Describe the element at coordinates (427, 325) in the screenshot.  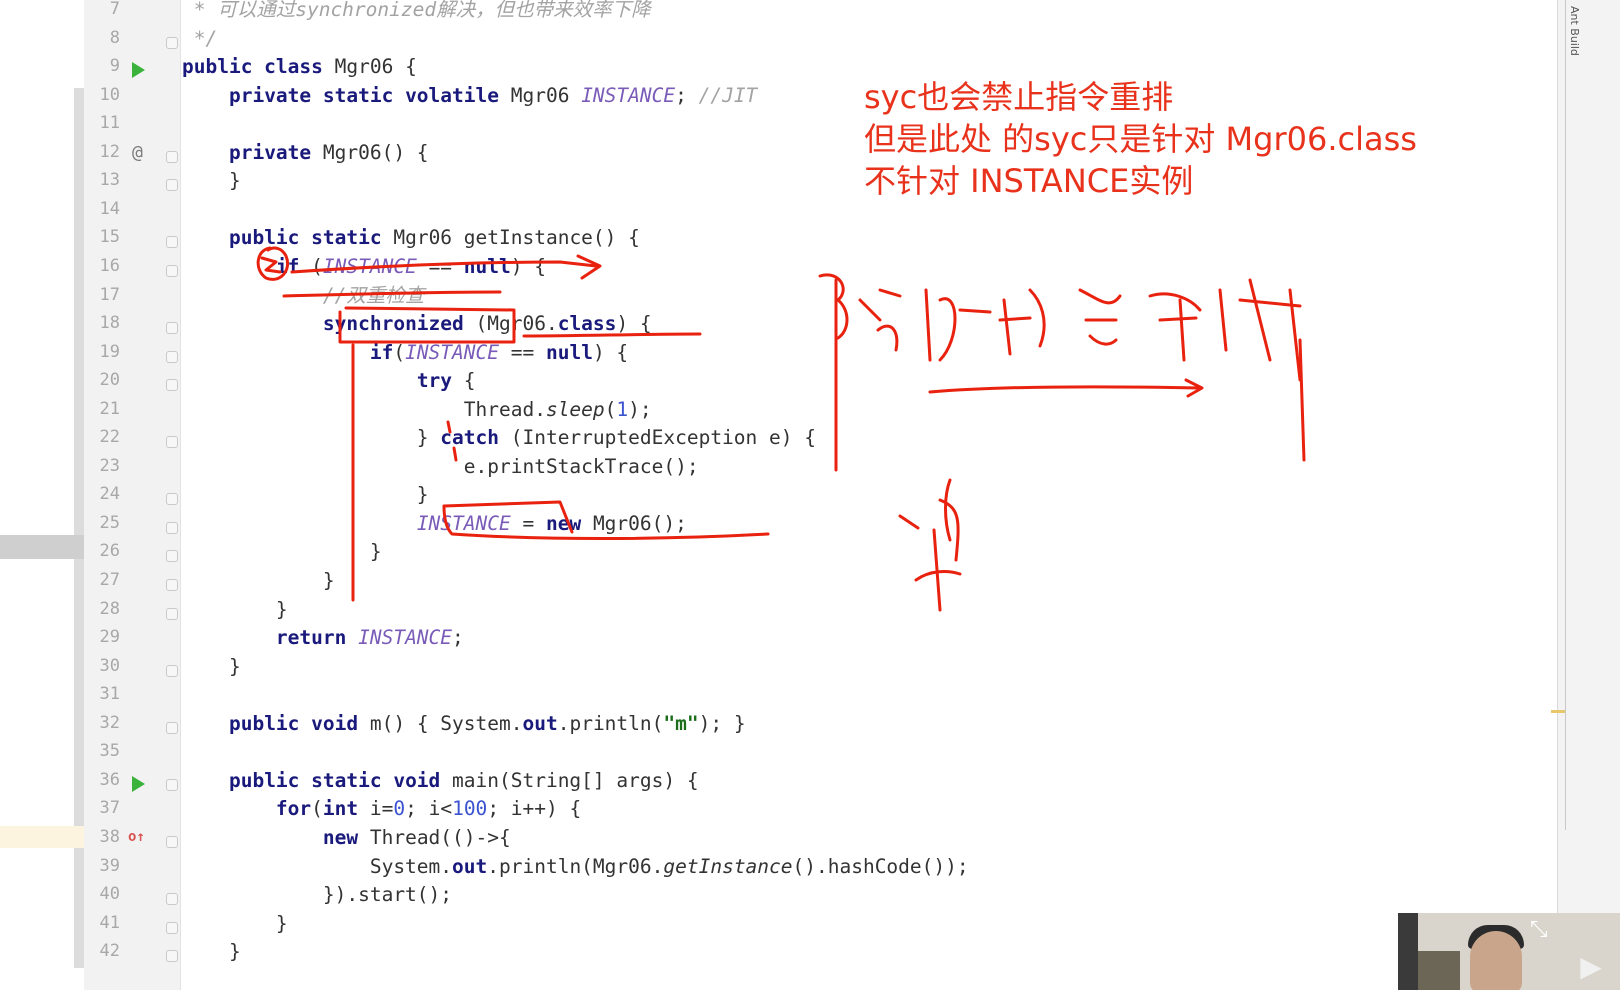
I see `ink-box-synchronized` at that location.